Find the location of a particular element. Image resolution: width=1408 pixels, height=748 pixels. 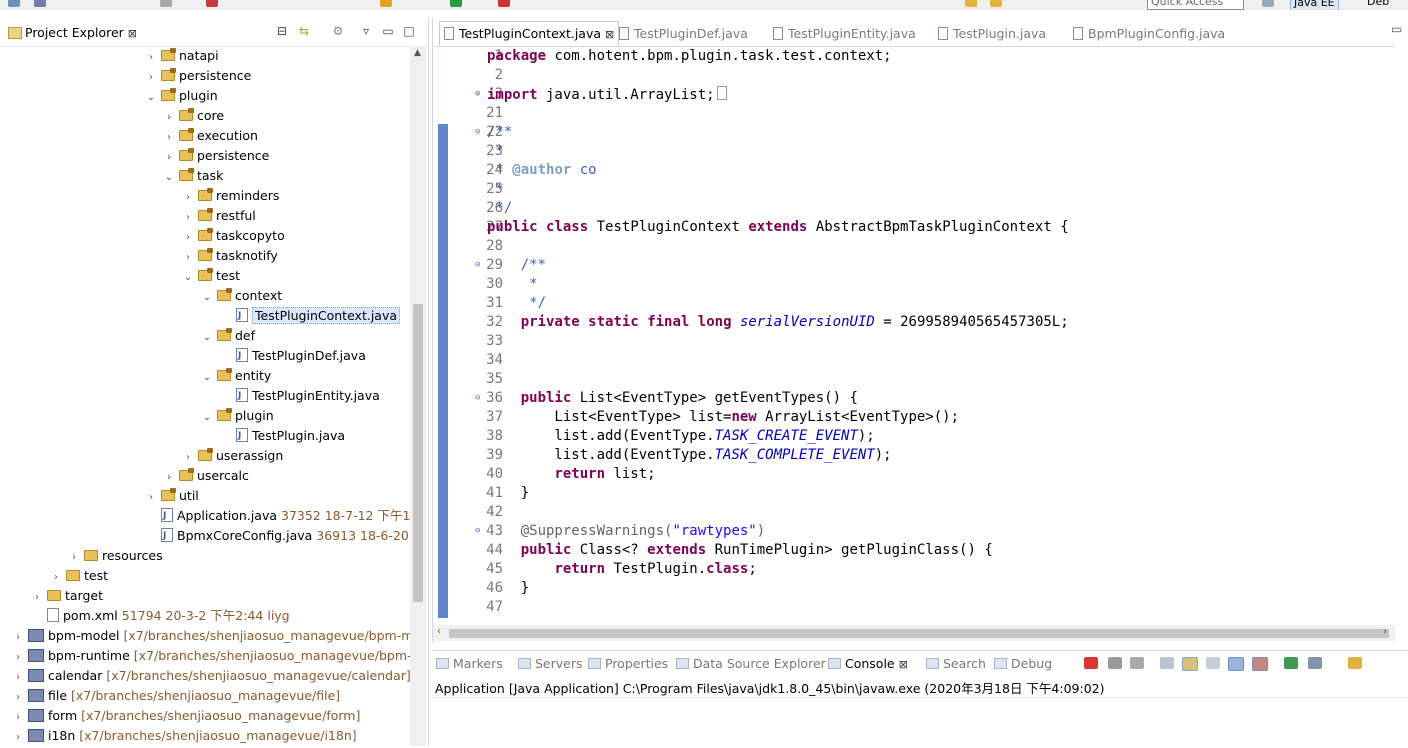

tree-node: TestPlugin.java is located at coordinates (282, 436).